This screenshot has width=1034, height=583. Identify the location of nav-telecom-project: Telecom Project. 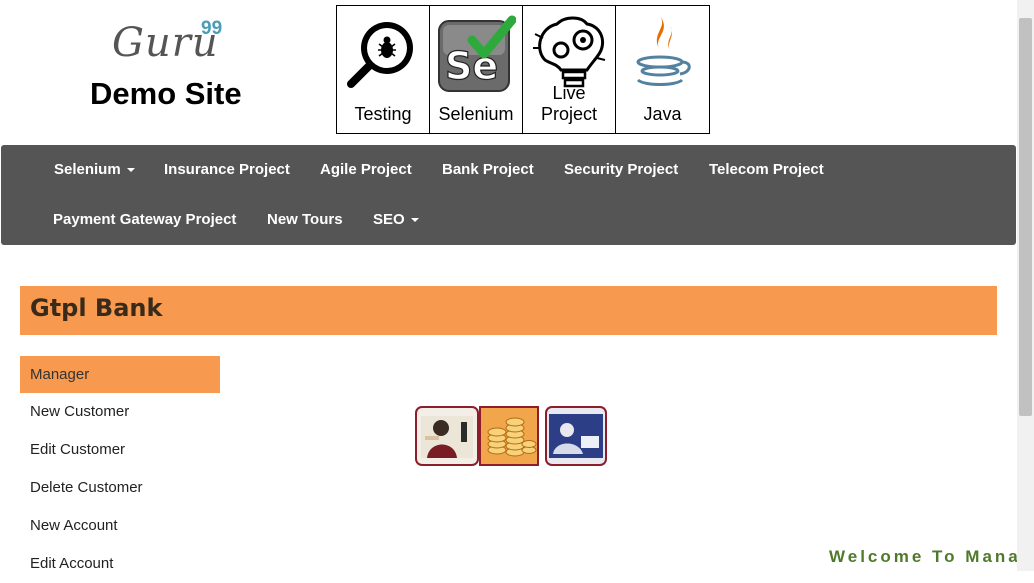
(766, 169).